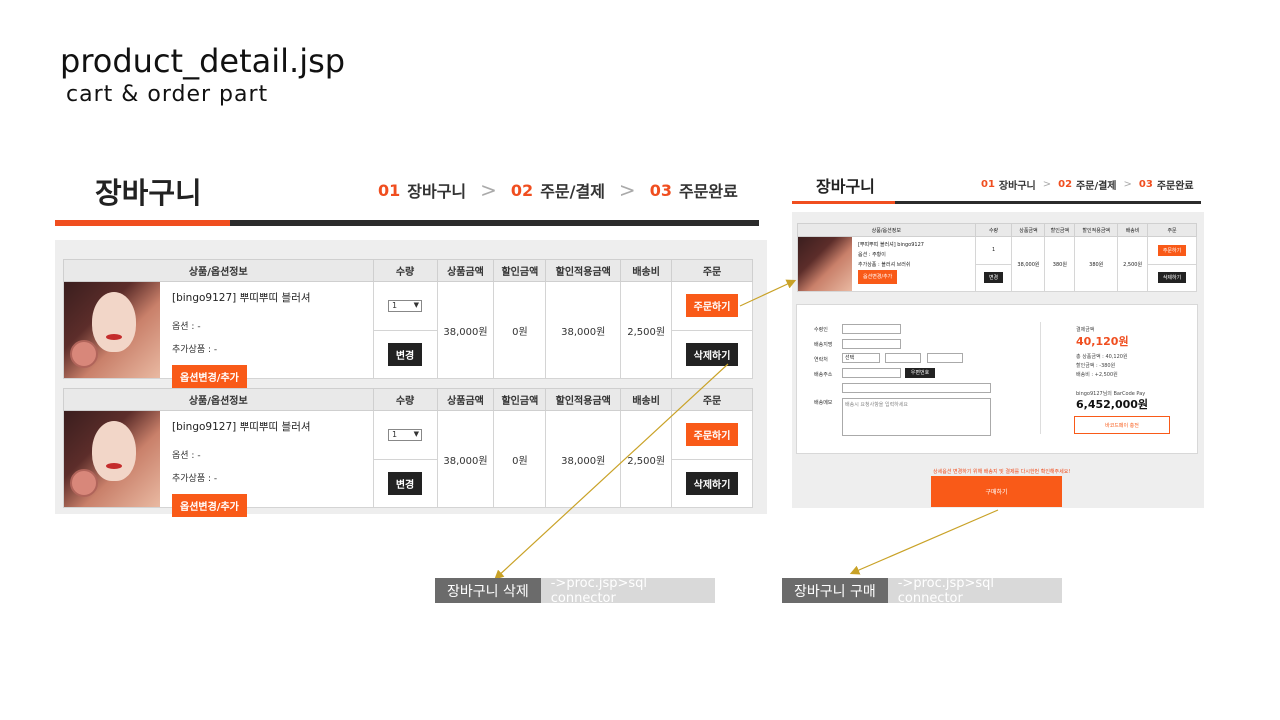 This screenshot has height=720, width=1280. I want to click on cart-step-indicator: 01 장바구니 > 02 주문/결제 > 03 주문완료, so click(558, 190).